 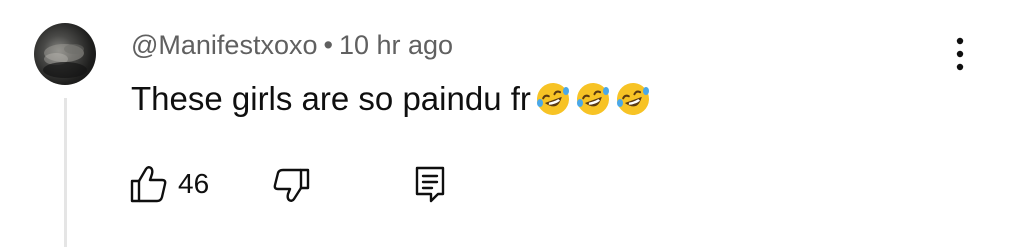 I want to click on author-name: @Manifestxoxo, so click(x=224, y=45).